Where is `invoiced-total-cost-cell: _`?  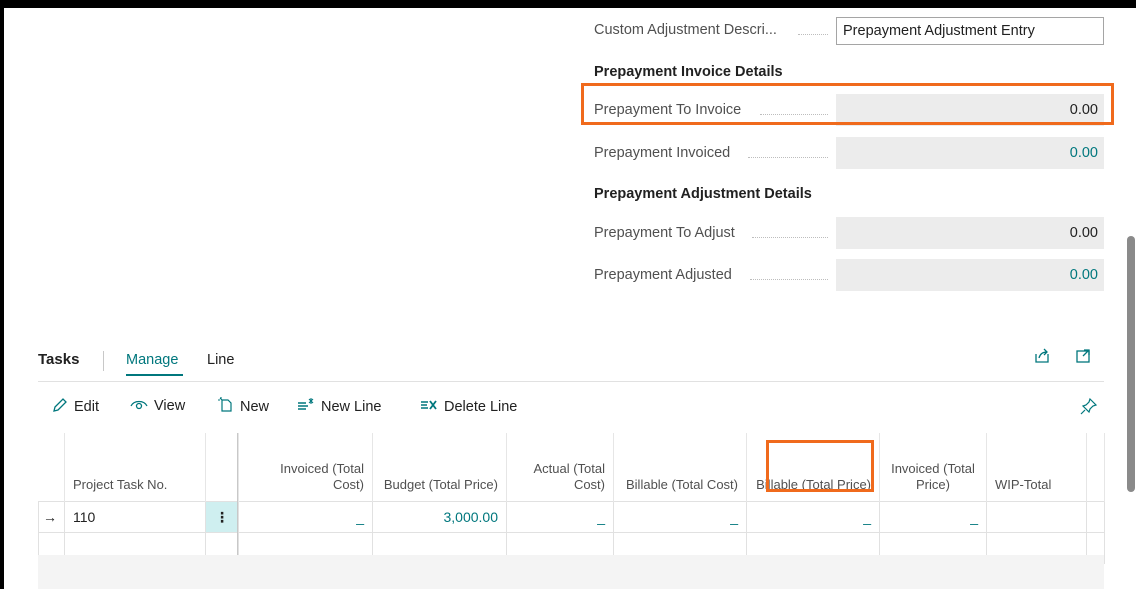
invoiced-total-cost-cell: _ is located at coordinates (305, 517).